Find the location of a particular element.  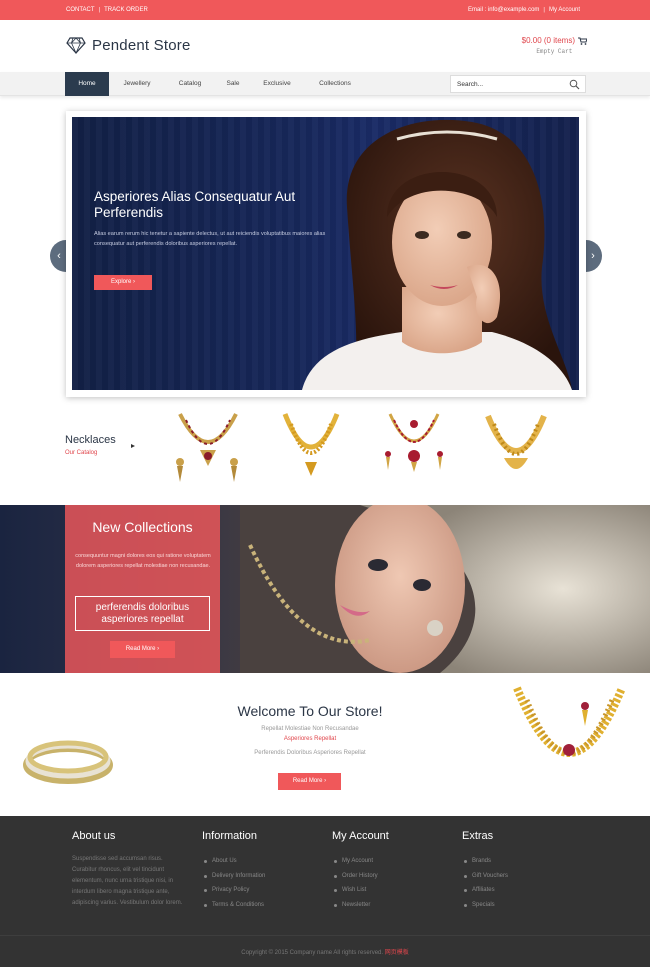

welcome-title: Welcome To Our Store! is located at coordinates (310, 711).